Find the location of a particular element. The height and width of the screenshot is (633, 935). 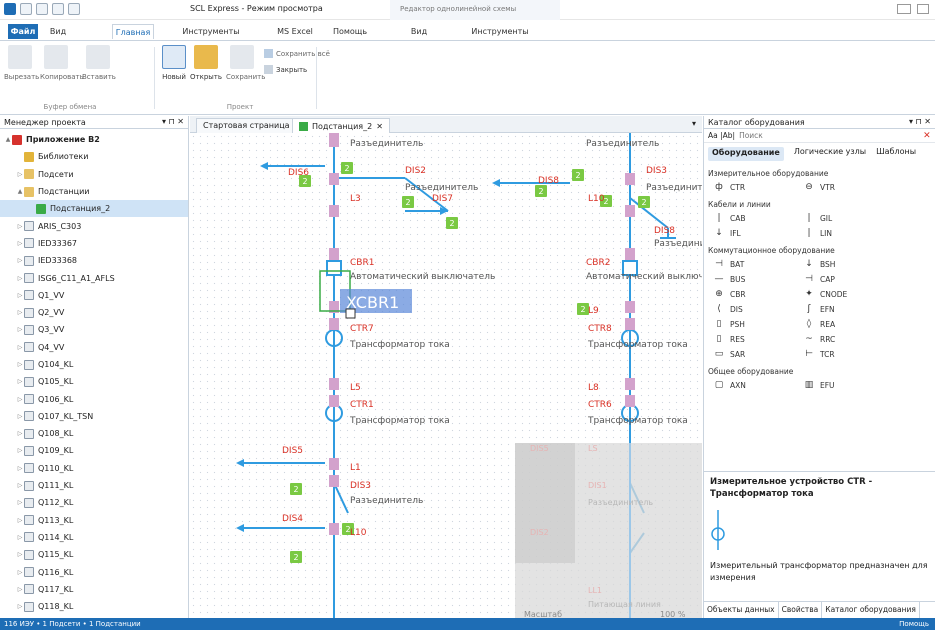

tree-item: ▷ IED33368 is located at coordinates (94, 260).